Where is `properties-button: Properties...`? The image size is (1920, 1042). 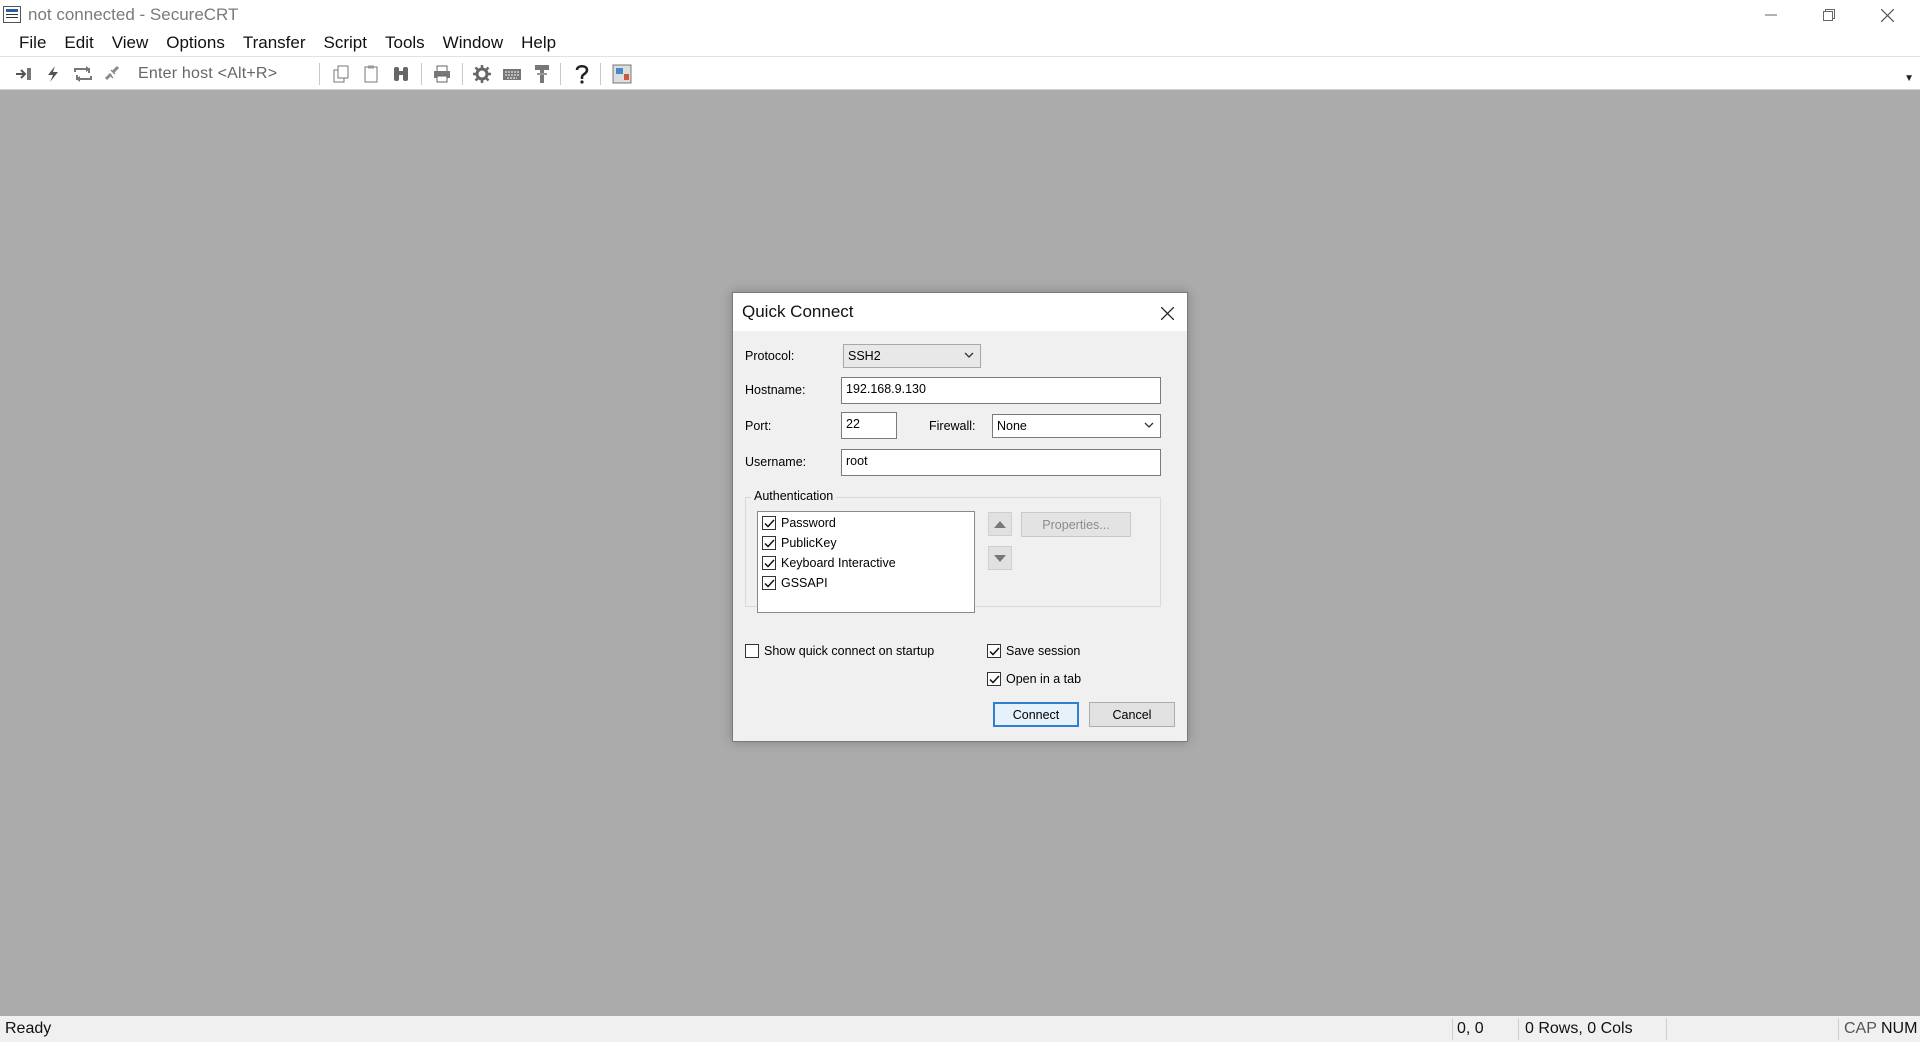
properties-button: Properties... is located at coordinates (1076, 524).